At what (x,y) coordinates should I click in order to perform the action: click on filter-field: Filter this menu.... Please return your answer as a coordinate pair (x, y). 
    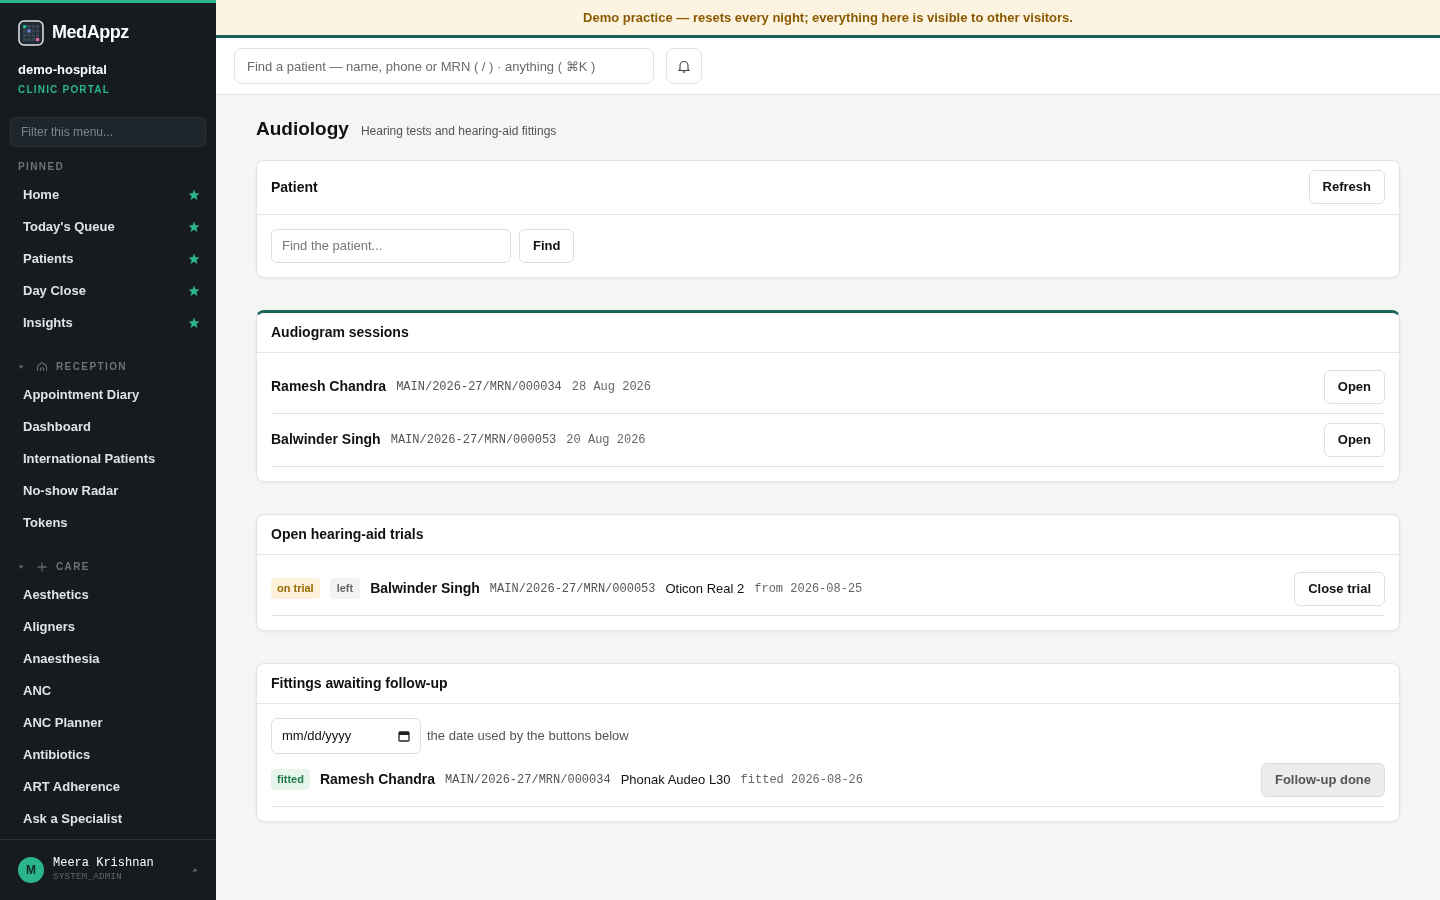
    Looking at the image, I should click on (108, 131).